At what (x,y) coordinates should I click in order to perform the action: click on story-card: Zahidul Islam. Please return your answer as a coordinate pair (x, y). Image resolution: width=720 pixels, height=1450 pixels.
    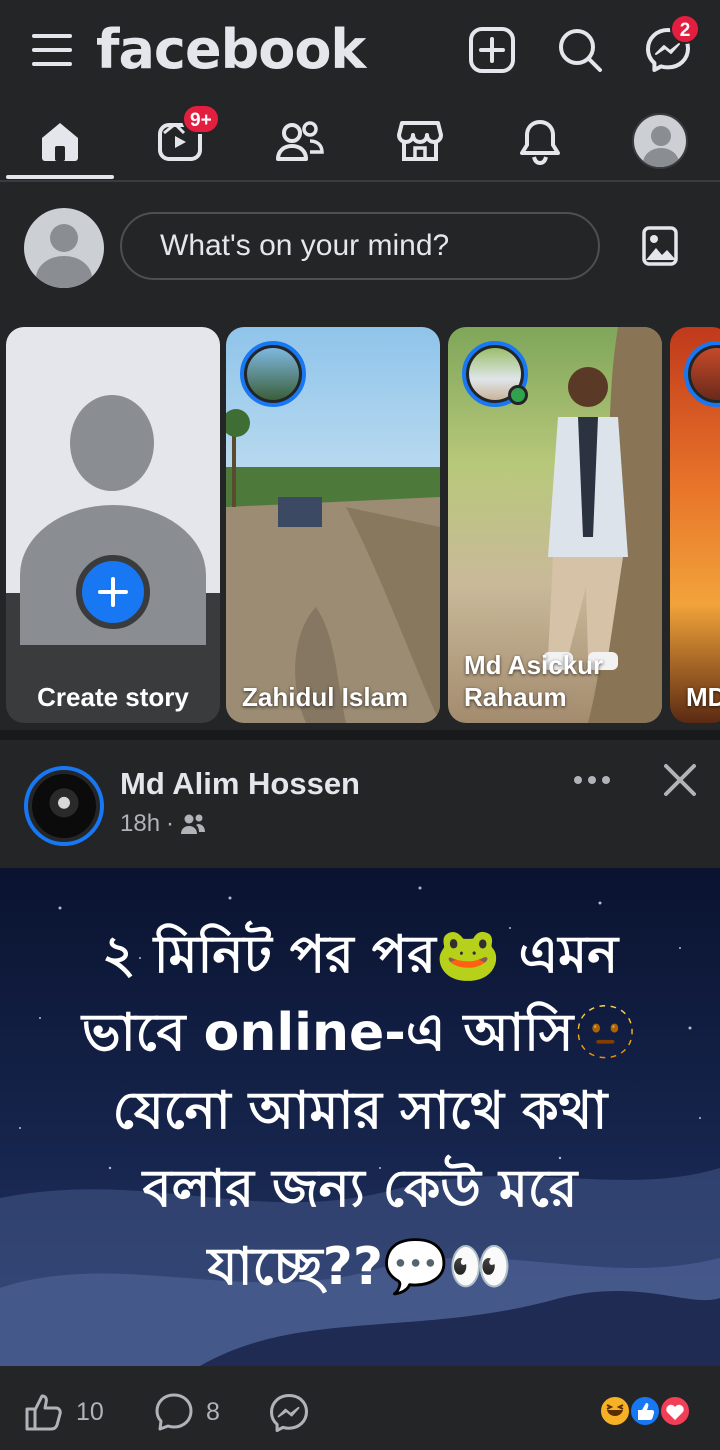
    Looking at the image, I should click on (333, 525).